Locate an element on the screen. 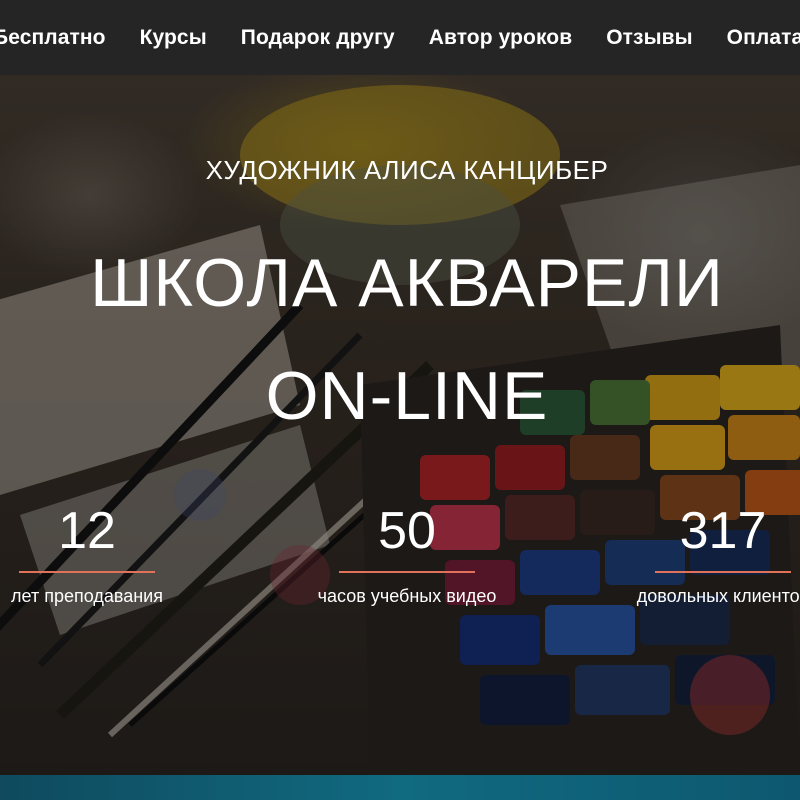  stat-label: часов учебных видео is located at coordinates (407, 596).